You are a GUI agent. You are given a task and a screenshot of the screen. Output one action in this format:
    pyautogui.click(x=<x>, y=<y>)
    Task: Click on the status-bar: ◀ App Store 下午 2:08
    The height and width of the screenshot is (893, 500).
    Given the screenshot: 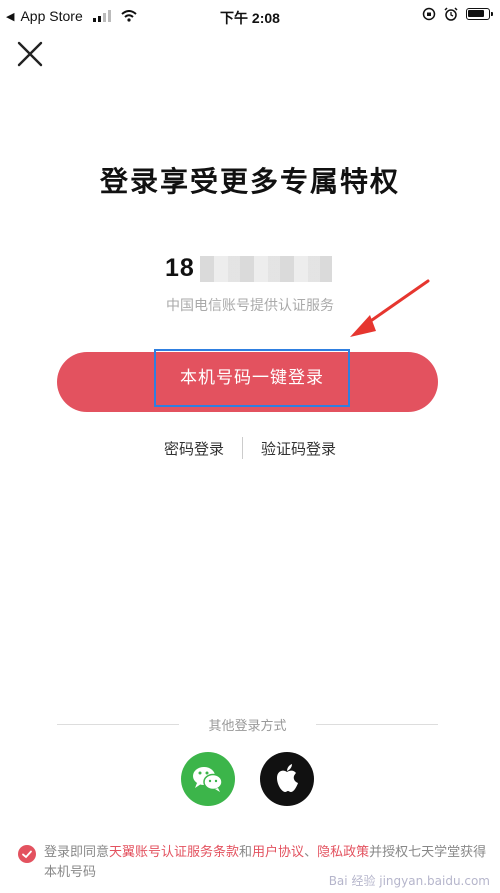 What is the action you would take?
    pyautogui.click(x=250, y=16)
    